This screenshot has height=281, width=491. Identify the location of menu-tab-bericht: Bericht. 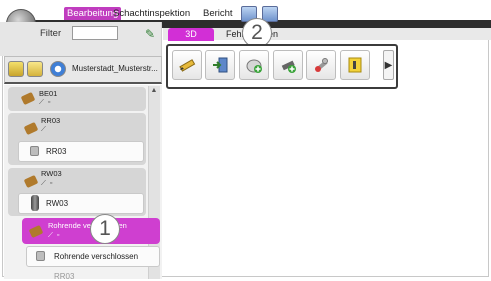
(218, 13).